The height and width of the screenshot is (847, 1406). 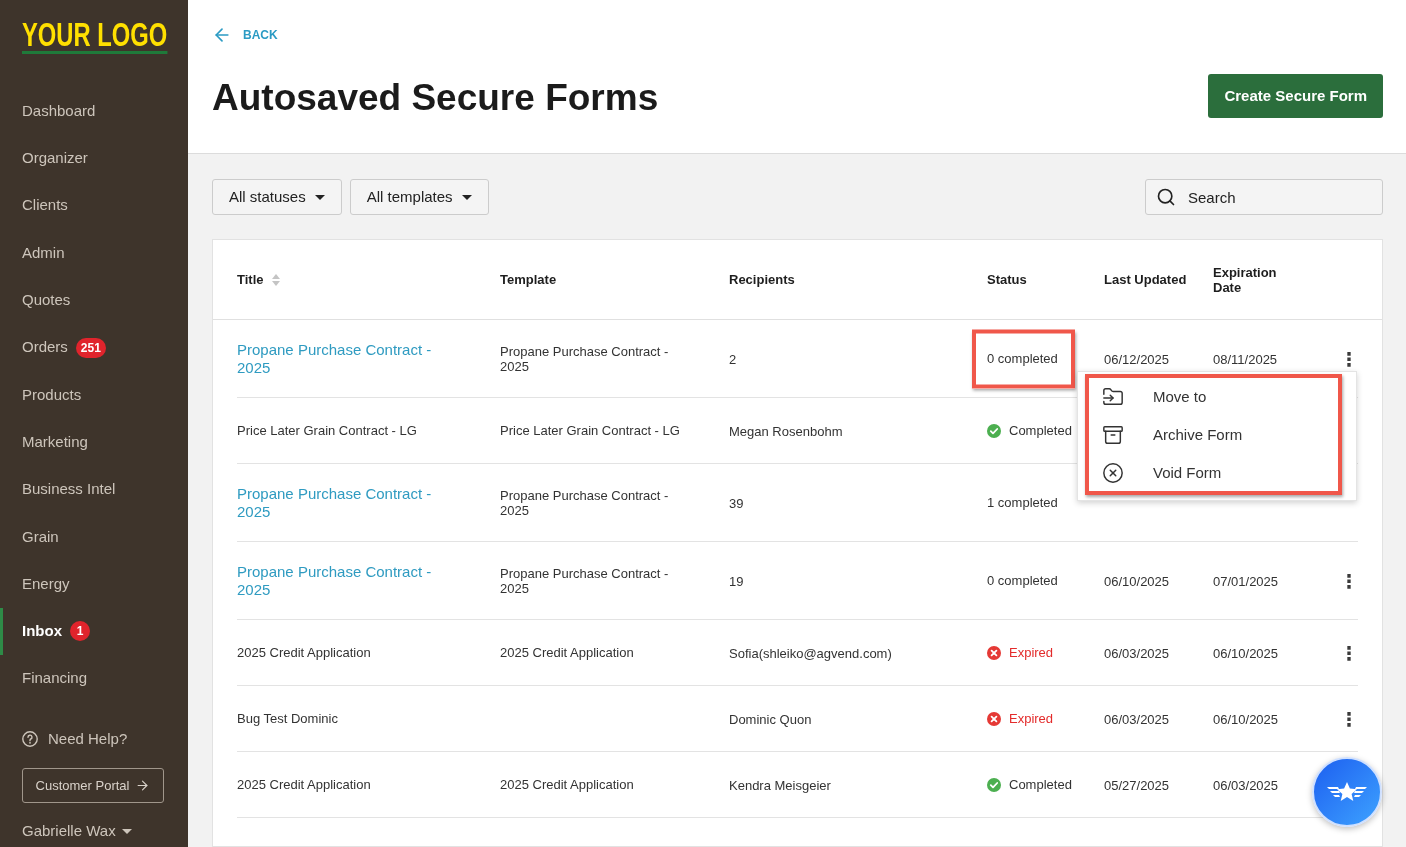 I want to click on column-header: Template, so click(x=528, y=279).